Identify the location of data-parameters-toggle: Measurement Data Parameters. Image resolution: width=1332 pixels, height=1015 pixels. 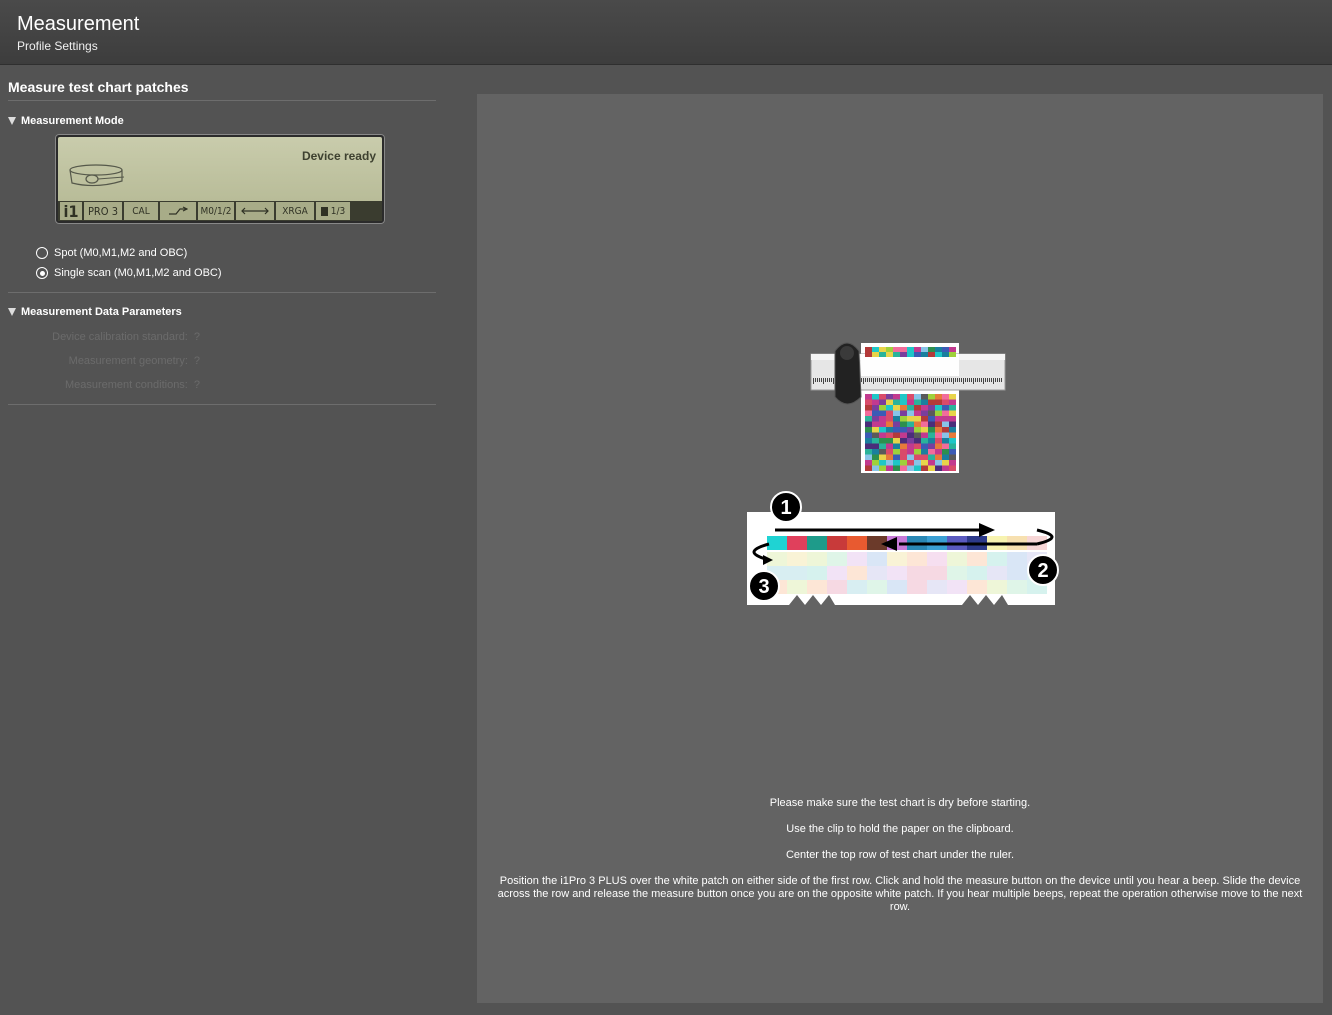
(95, 312).